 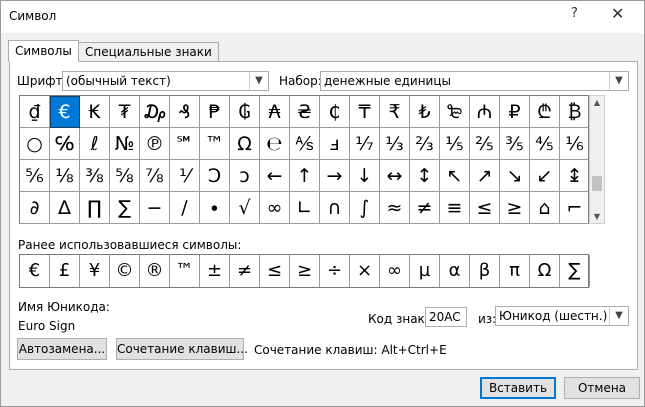 I want to click on symbol-cell: ↨, so click(x=575, y=176).